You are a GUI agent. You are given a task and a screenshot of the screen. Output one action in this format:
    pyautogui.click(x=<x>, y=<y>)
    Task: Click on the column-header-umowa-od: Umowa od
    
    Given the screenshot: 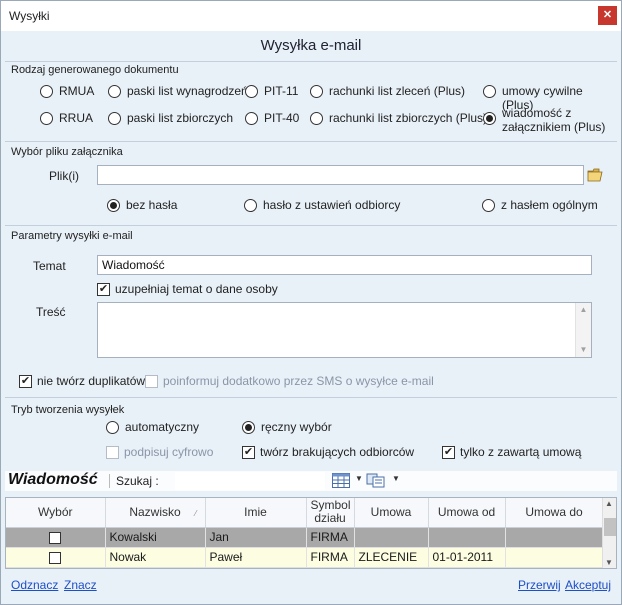 What is the action you would take?
    pyautogui.click(x=467, y=513)
    